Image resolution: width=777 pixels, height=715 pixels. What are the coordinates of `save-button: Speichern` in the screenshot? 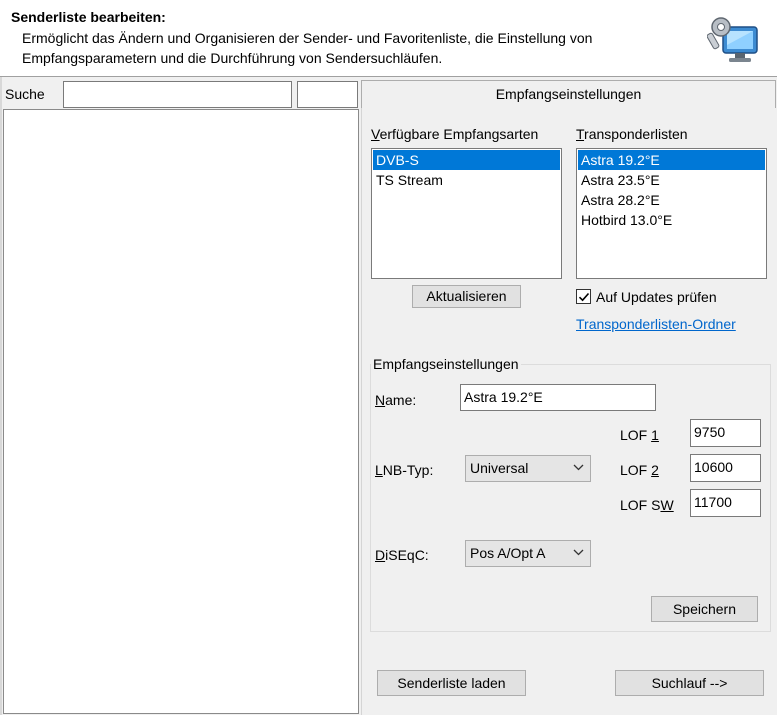 It's located at (704, 609).